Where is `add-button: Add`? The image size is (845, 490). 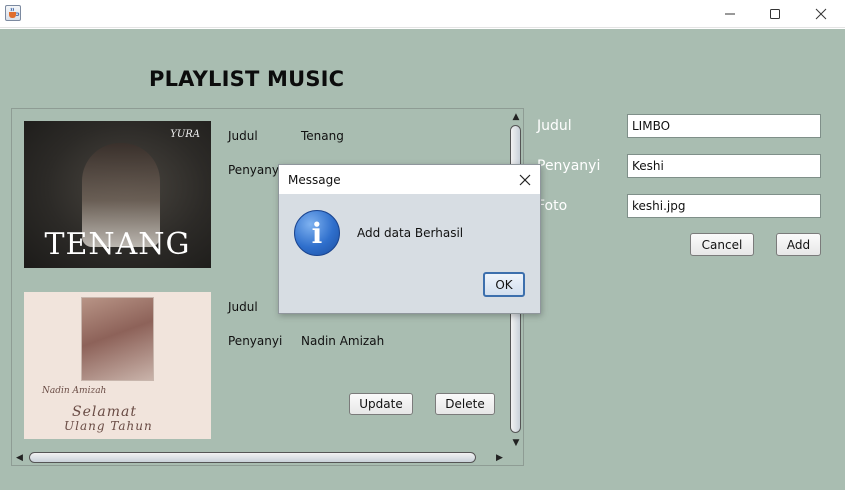
add-button: Add is located at coordinates (798, 244).